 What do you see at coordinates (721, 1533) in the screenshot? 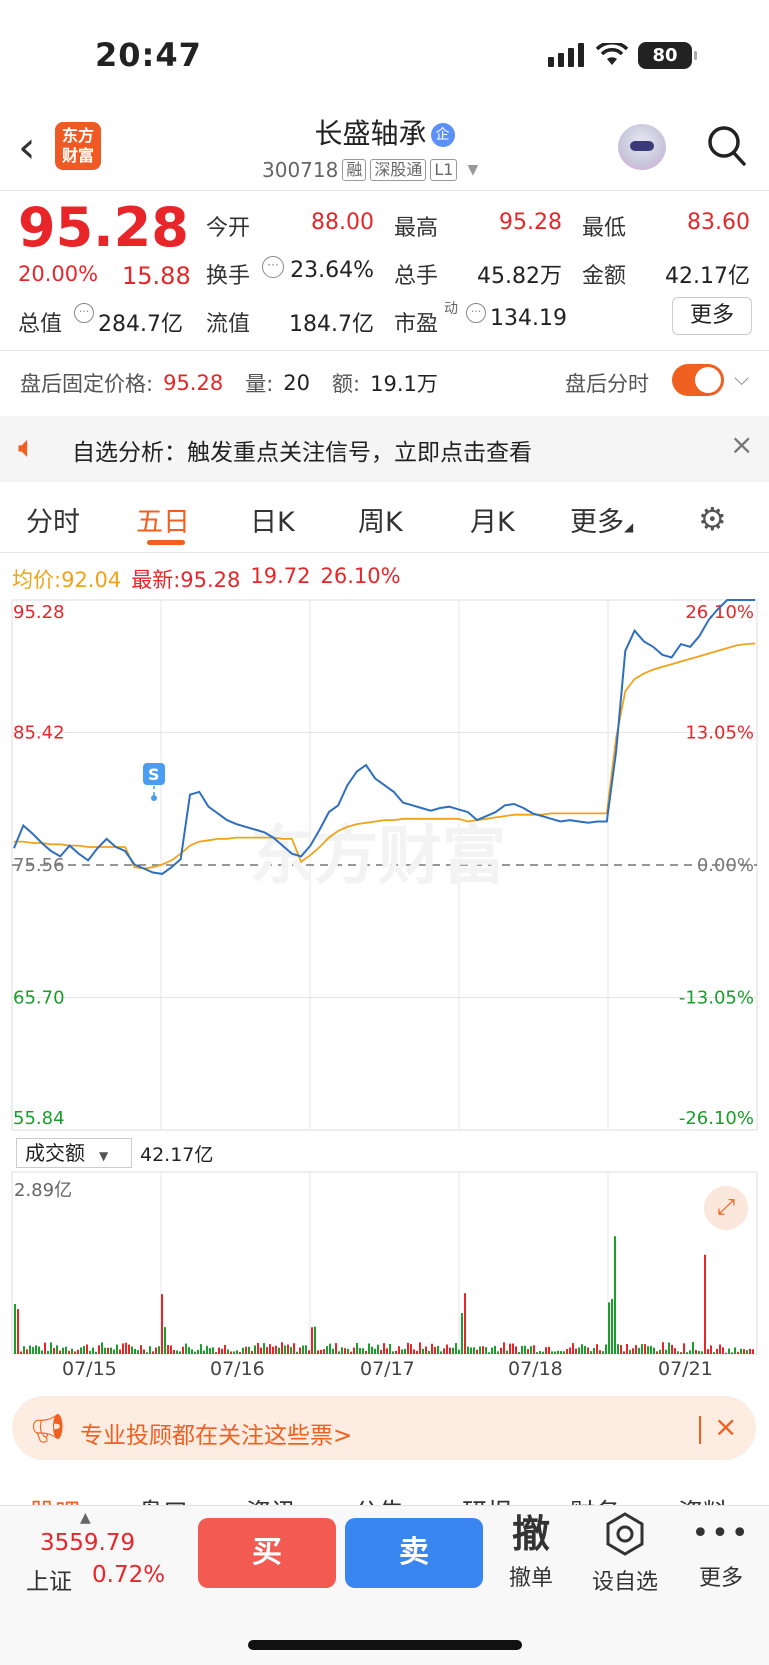
I see `more-dots-icon: •••` at bounding box center [721, 1533].